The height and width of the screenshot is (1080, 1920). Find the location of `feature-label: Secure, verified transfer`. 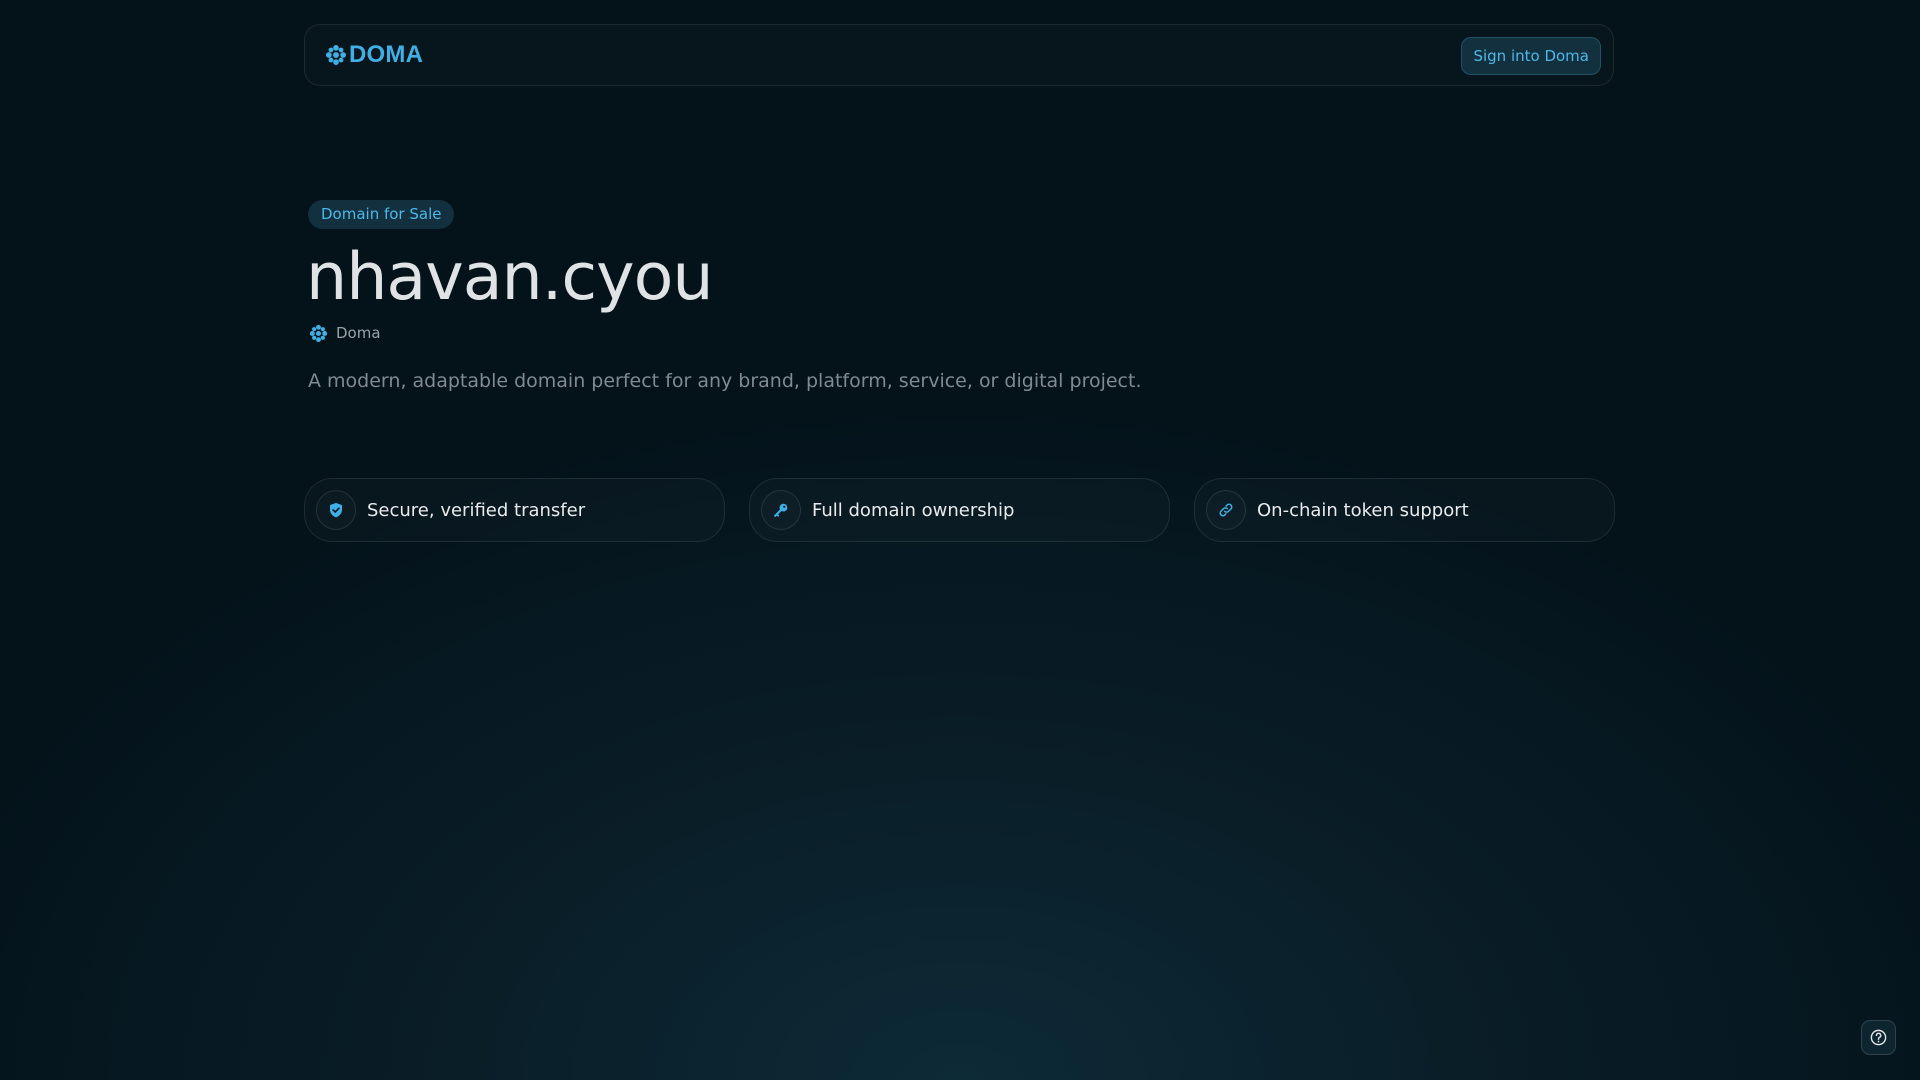

feature-label: Secure, verified transfer is located at coordinates (476, 510).